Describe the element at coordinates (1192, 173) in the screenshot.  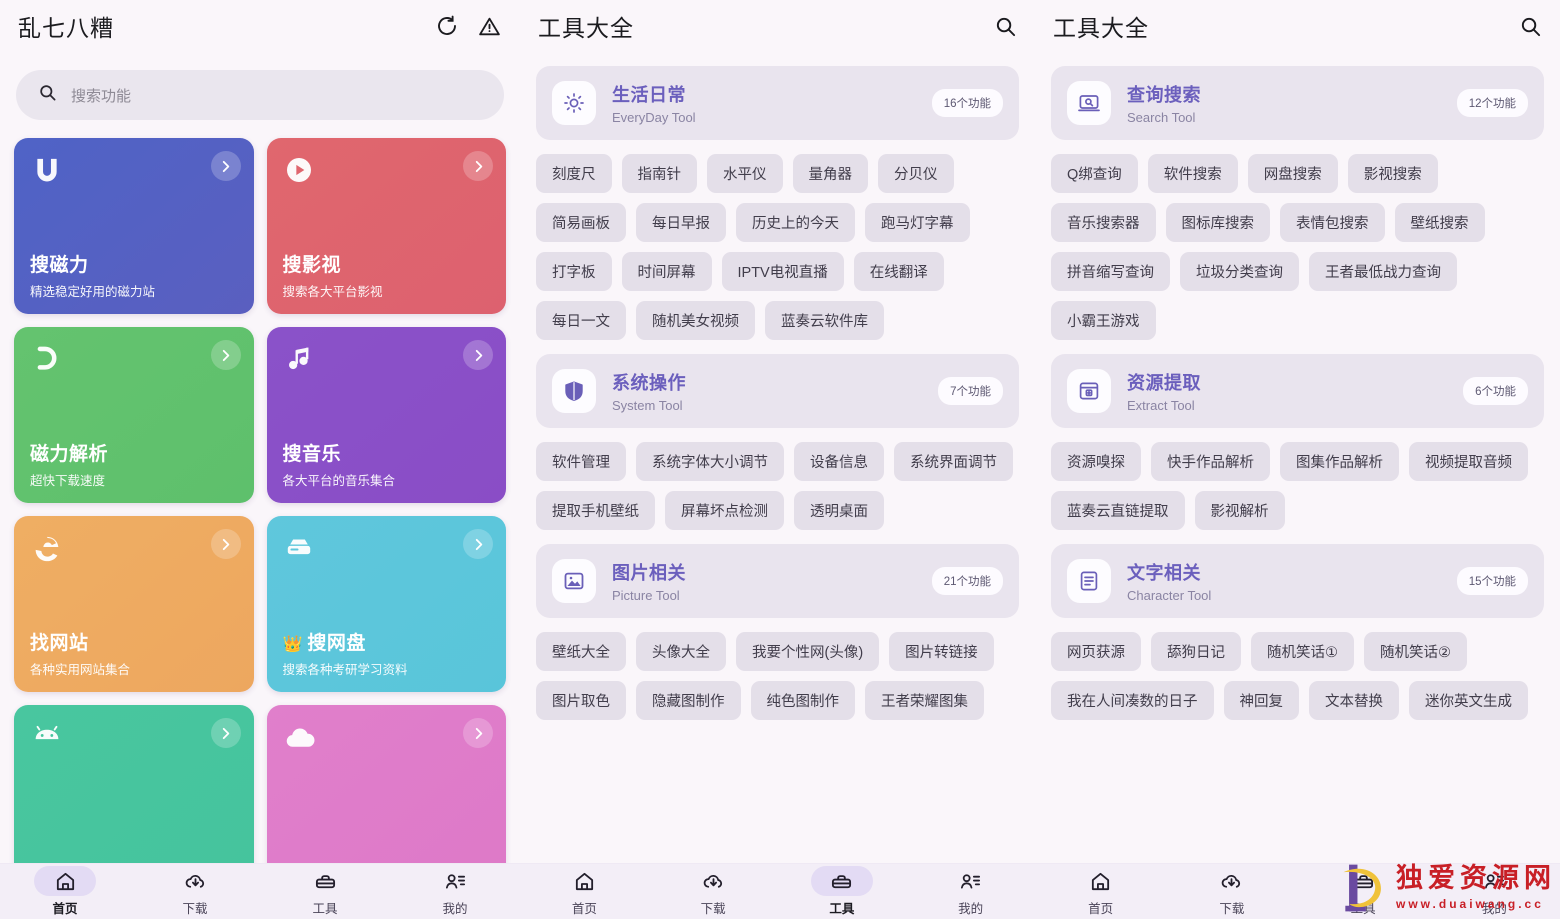
I see `tool-chip: 软件搜索` at that location.